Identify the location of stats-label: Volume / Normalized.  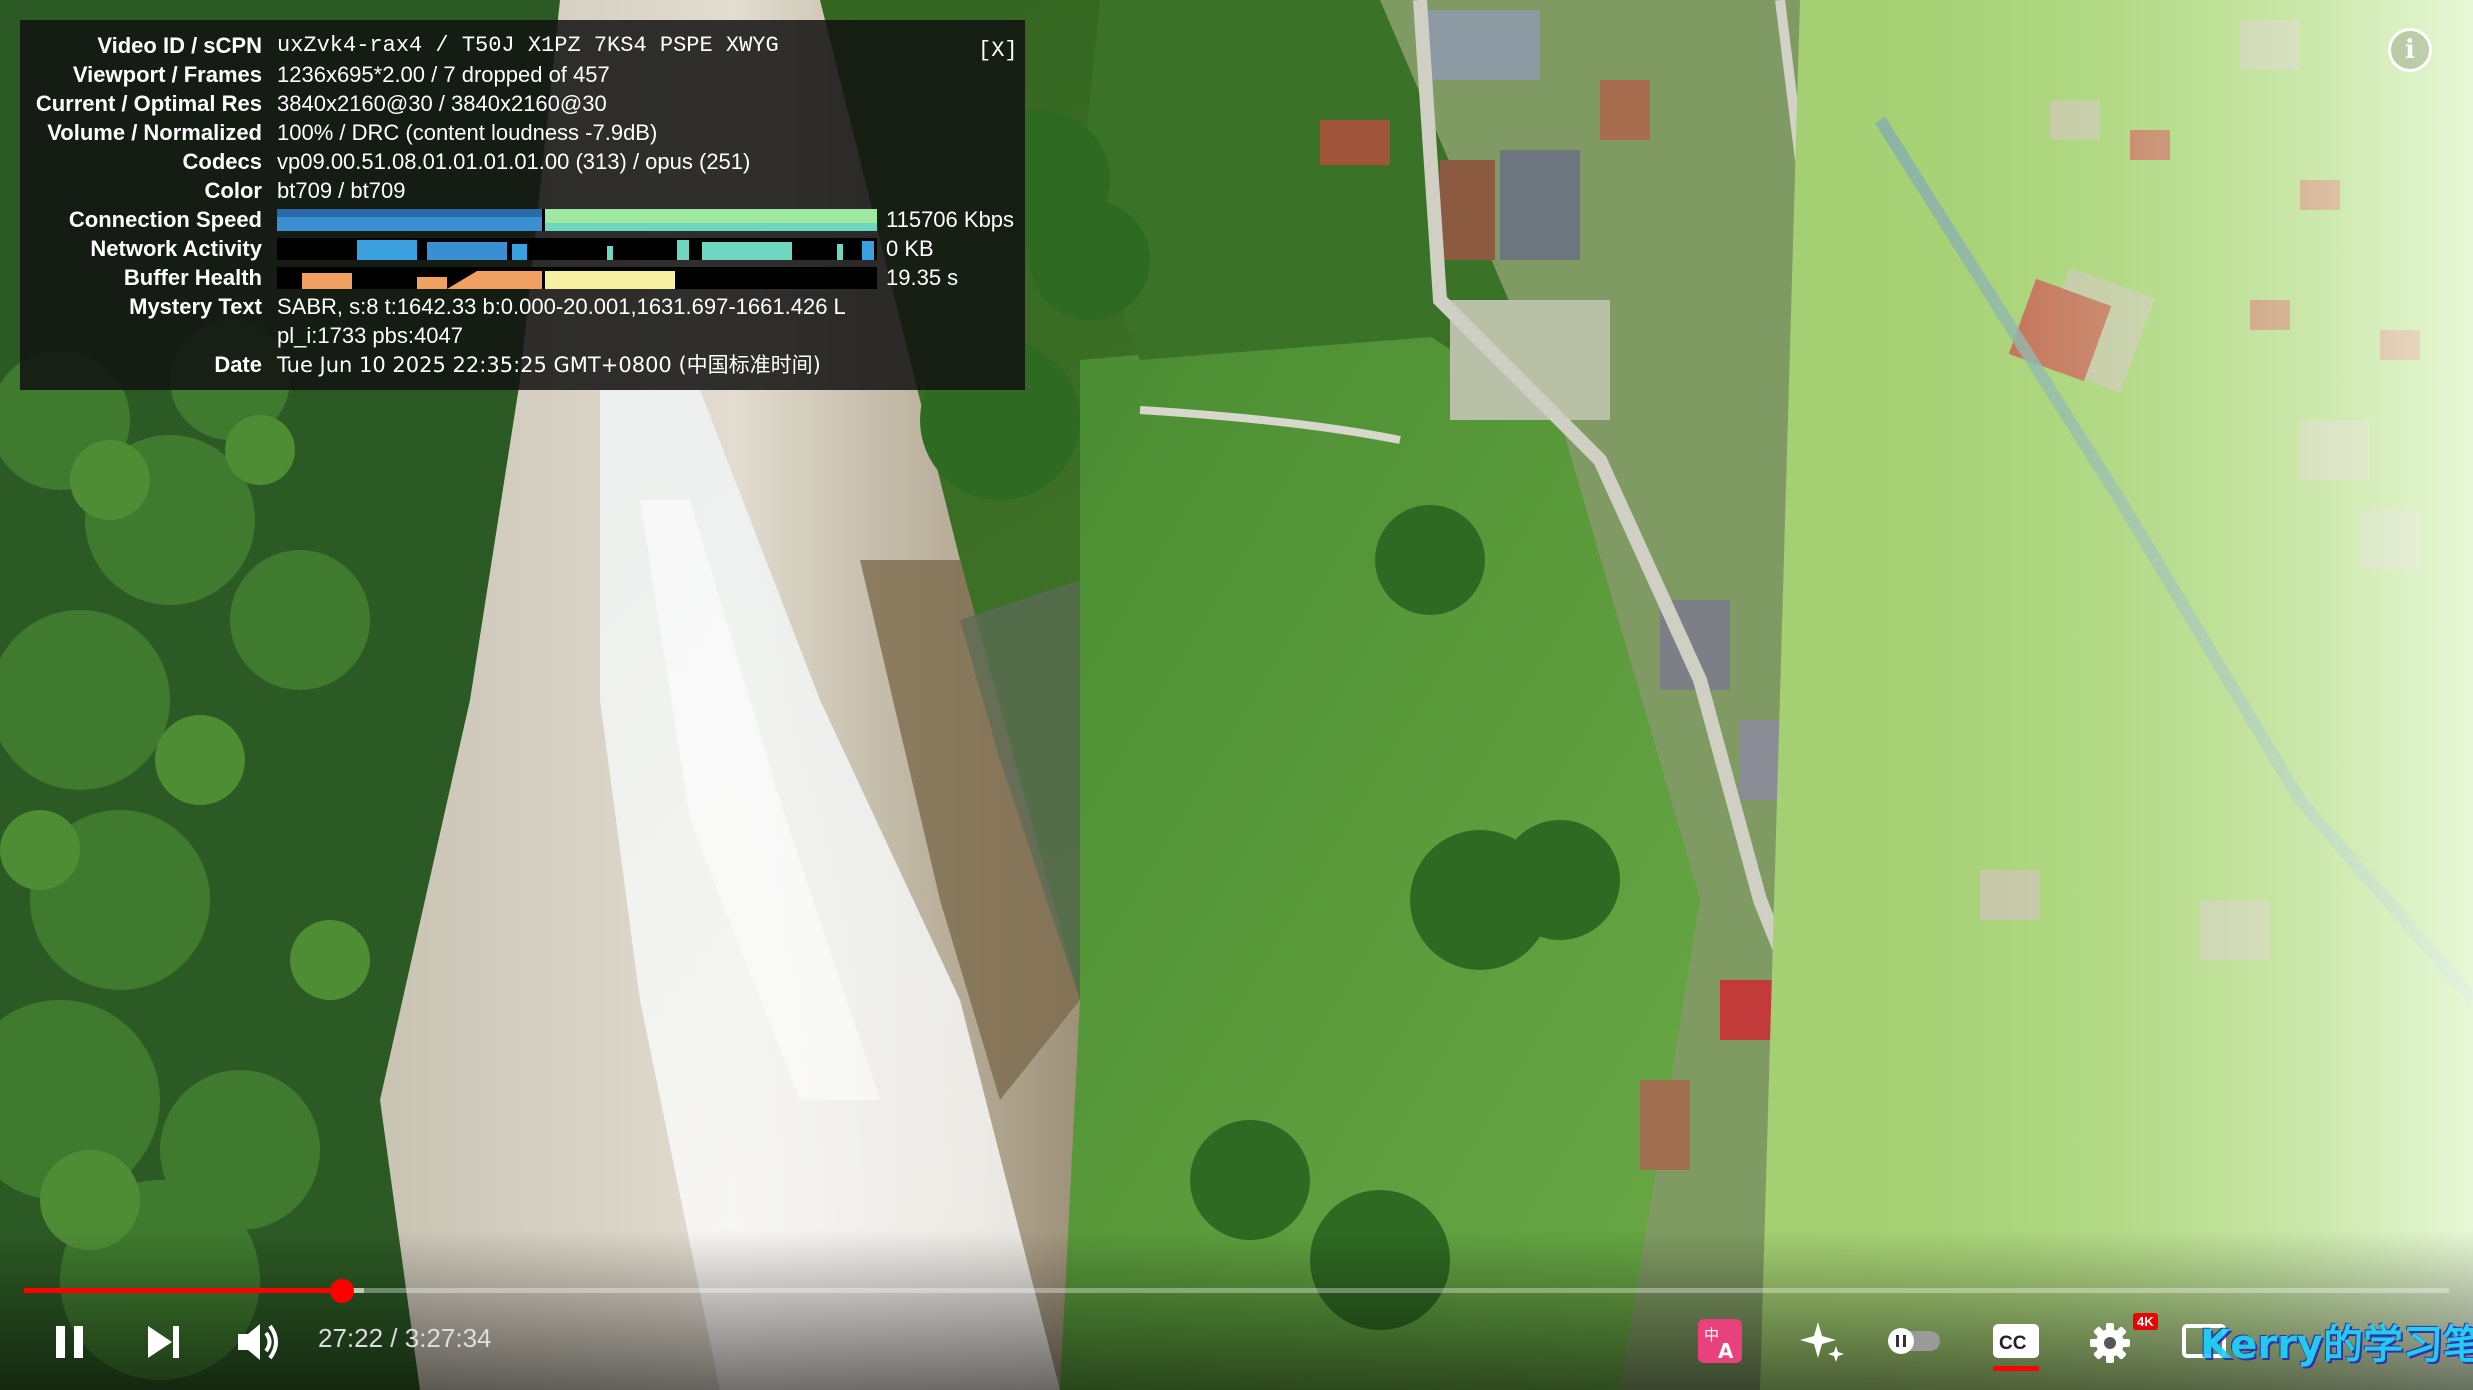
(154, 132).